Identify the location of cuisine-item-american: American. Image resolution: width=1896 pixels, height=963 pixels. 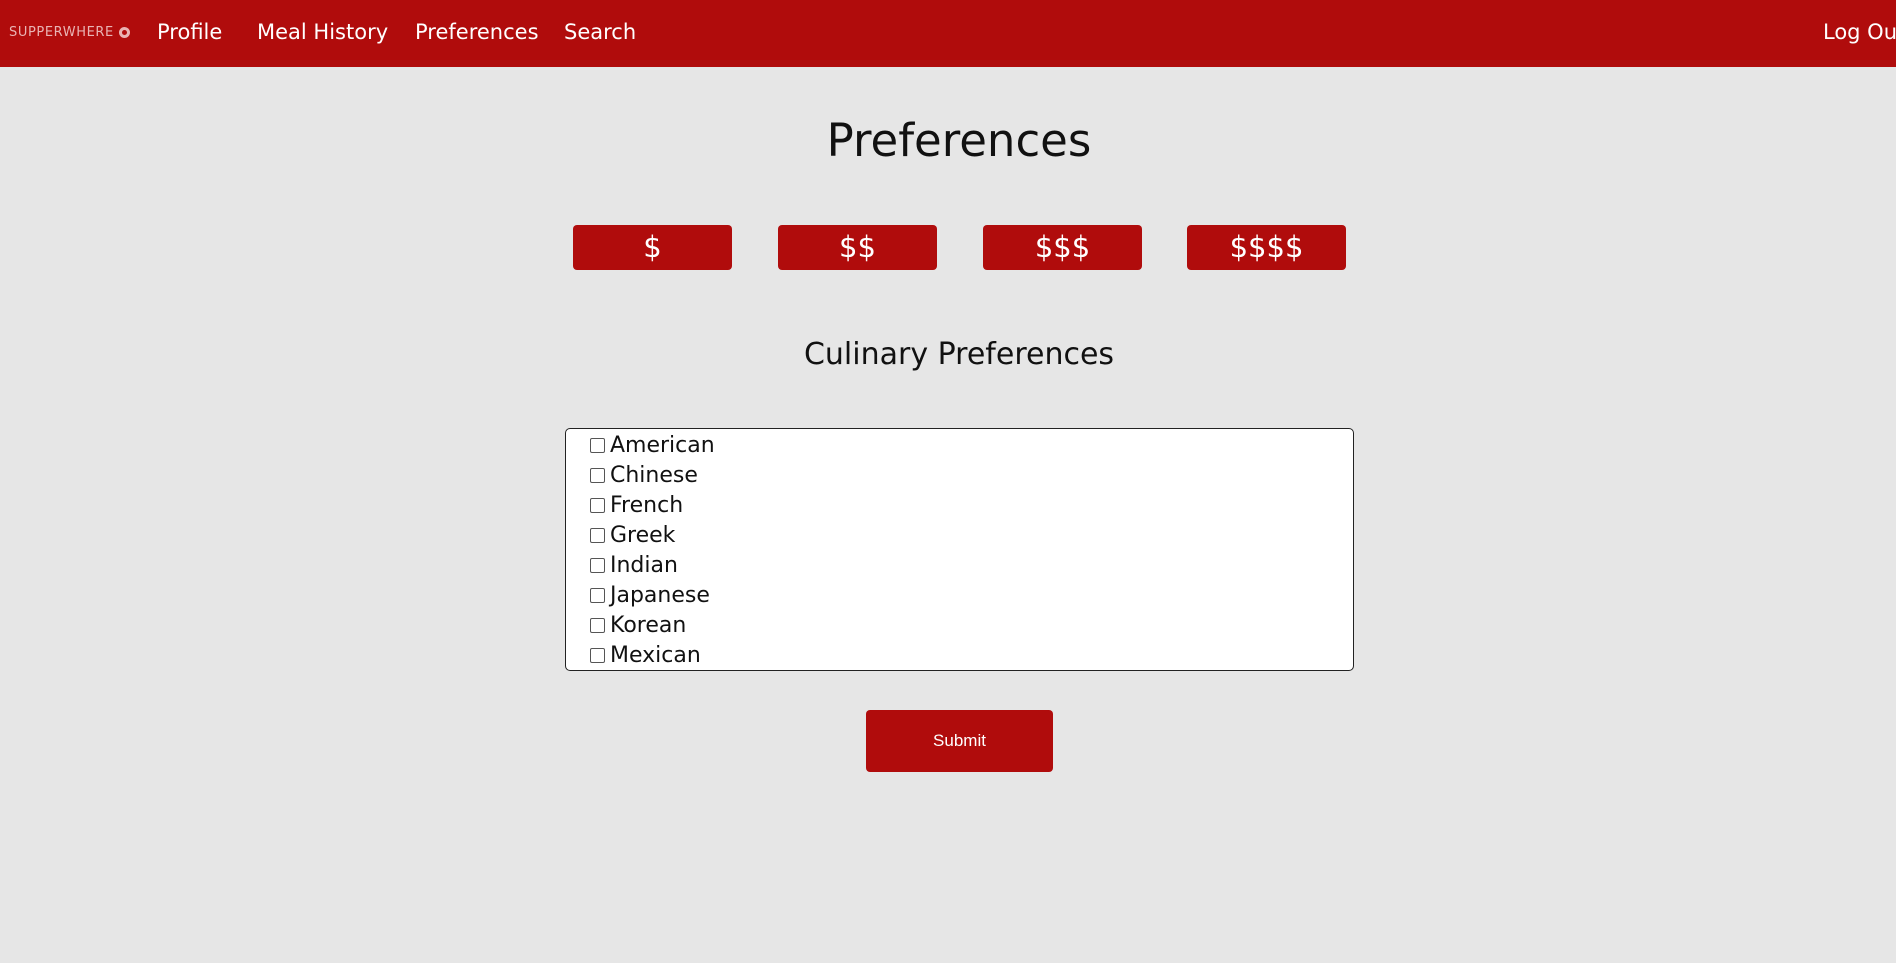
(652, 445).